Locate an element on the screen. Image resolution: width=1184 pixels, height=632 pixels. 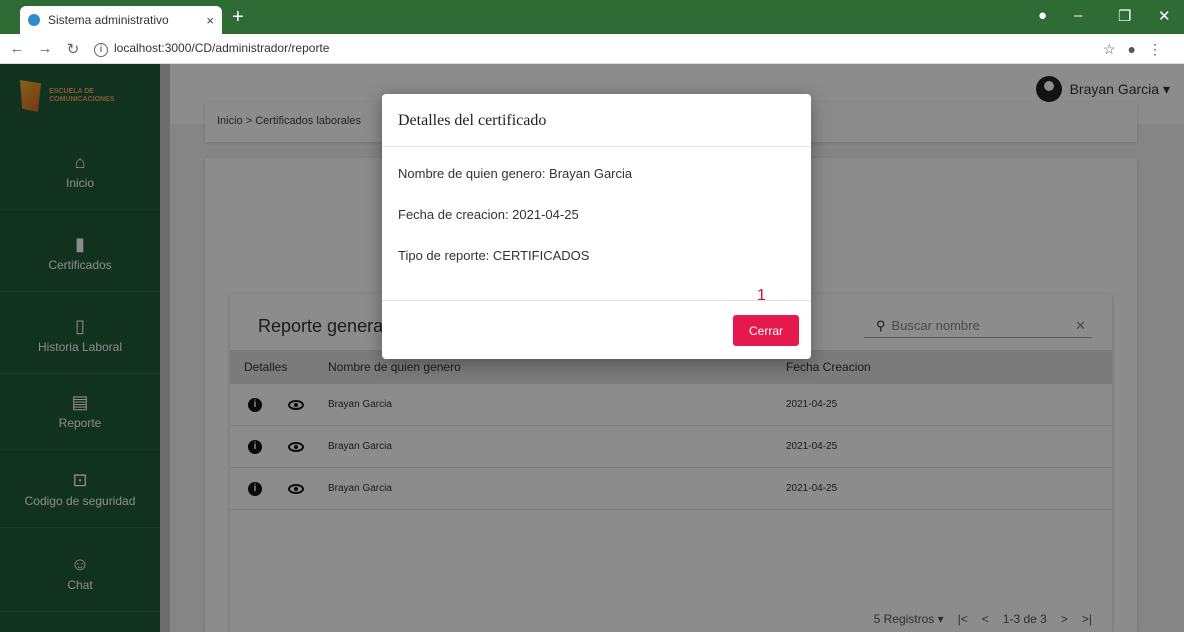
detail-creator: Nombre de quien genero: Brayan Garcia is located at coordinates (515, 173).